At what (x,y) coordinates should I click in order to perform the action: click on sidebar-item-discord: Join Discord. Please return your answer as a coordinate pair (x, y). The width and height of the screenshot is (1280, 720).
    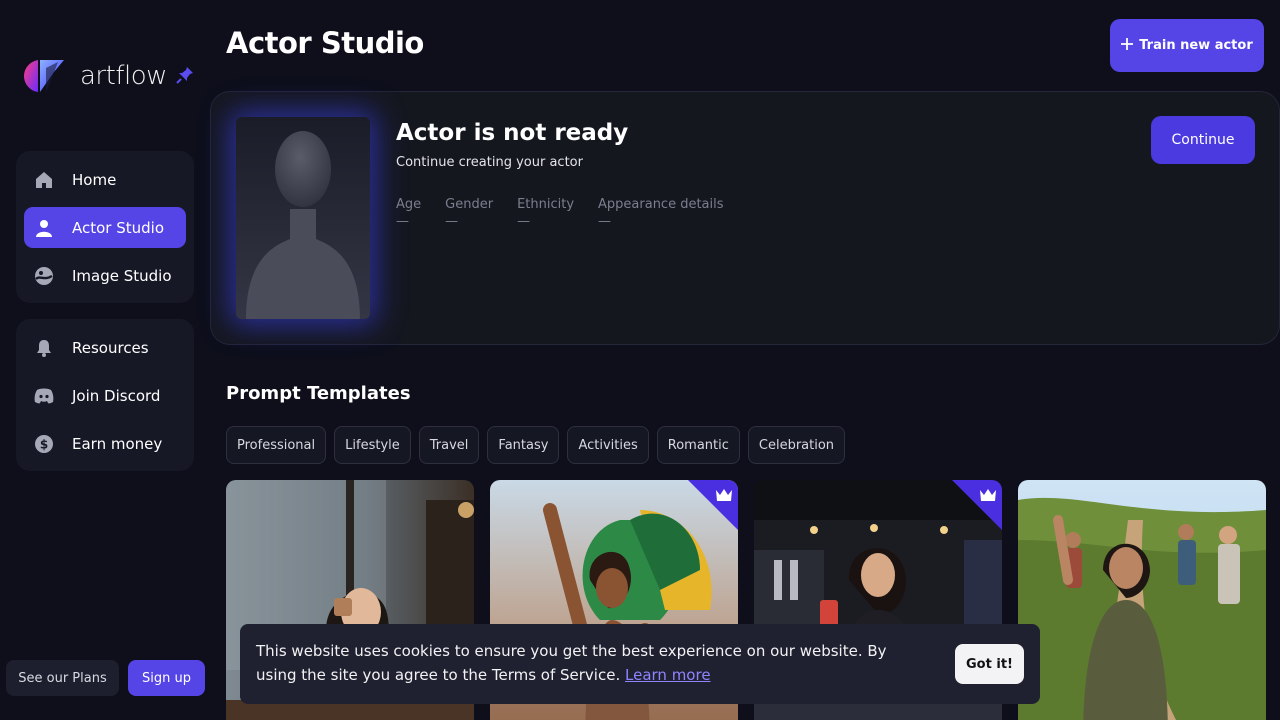
    Looking at the image, I should click on (105, 395).